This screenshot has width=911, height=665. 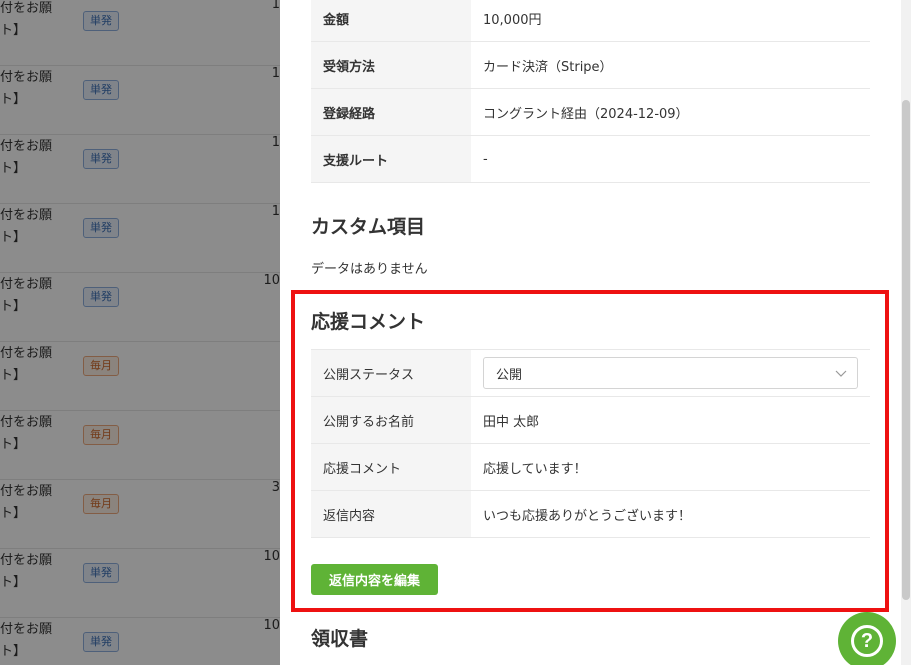 What do you see at coordinates (369, 269) in the screenshot?
I see `custom-fields-empty-text: データはありません` at bounding box center [369, 269].